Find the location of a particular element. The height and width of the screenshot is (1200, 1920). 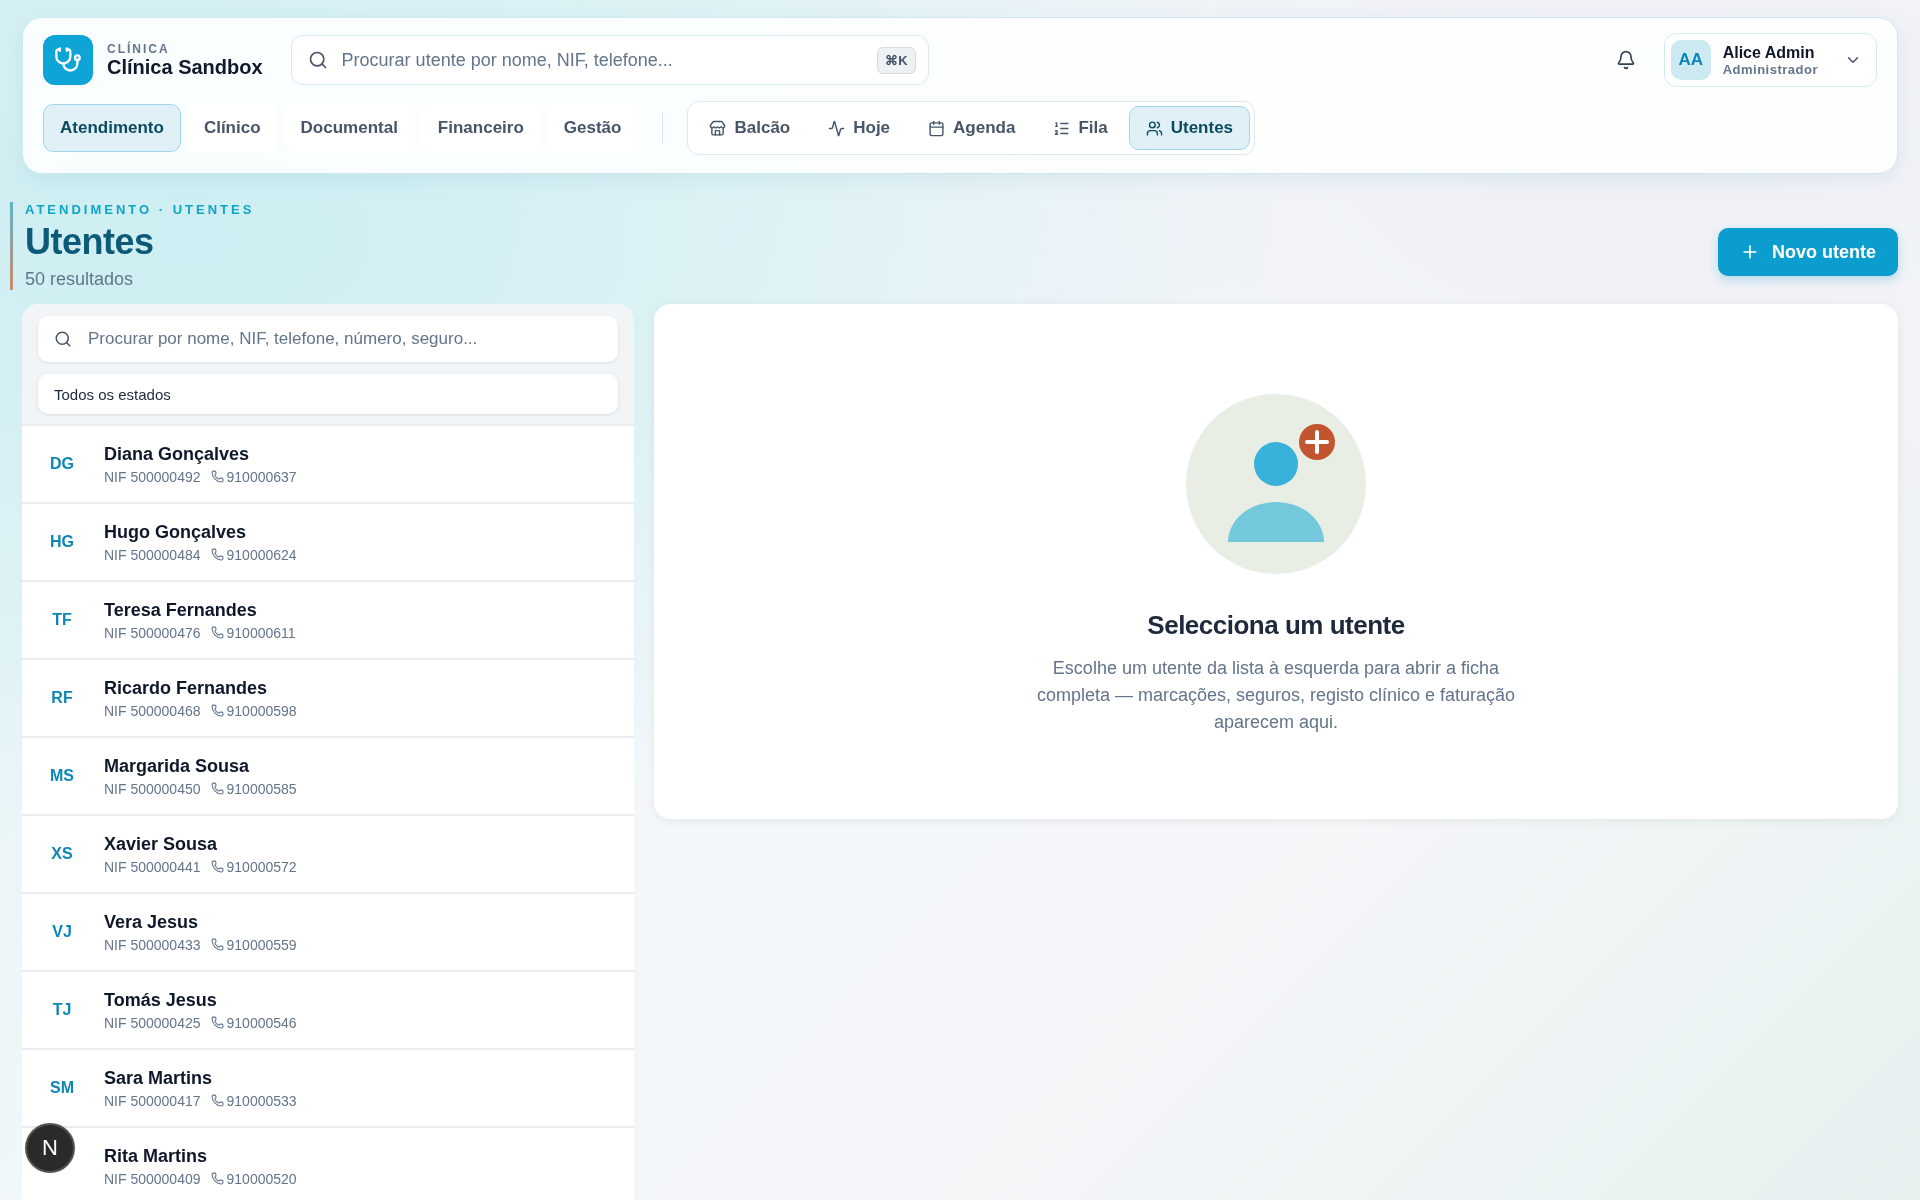

patient-initials: VJ is located at coordinates (62, 932).